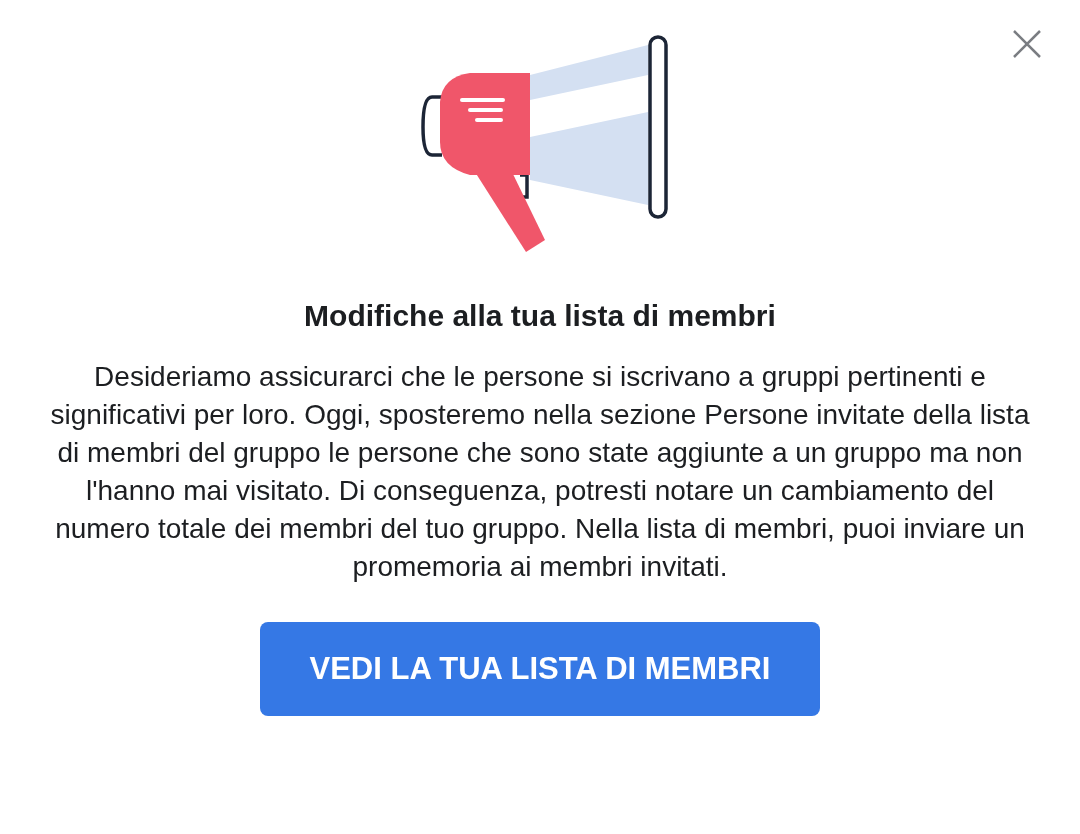  Describe the element at coordinates (1027, 44) in the screenshot. I see `close-icon` at that location.